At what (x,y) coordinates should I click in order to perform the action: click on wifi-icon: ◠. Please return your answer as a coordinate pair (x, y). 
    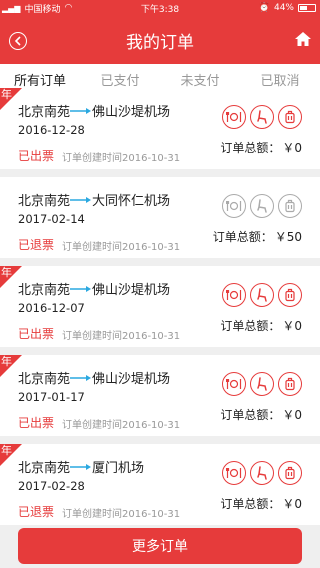
    Looking at the image, I should click on (68, 8).